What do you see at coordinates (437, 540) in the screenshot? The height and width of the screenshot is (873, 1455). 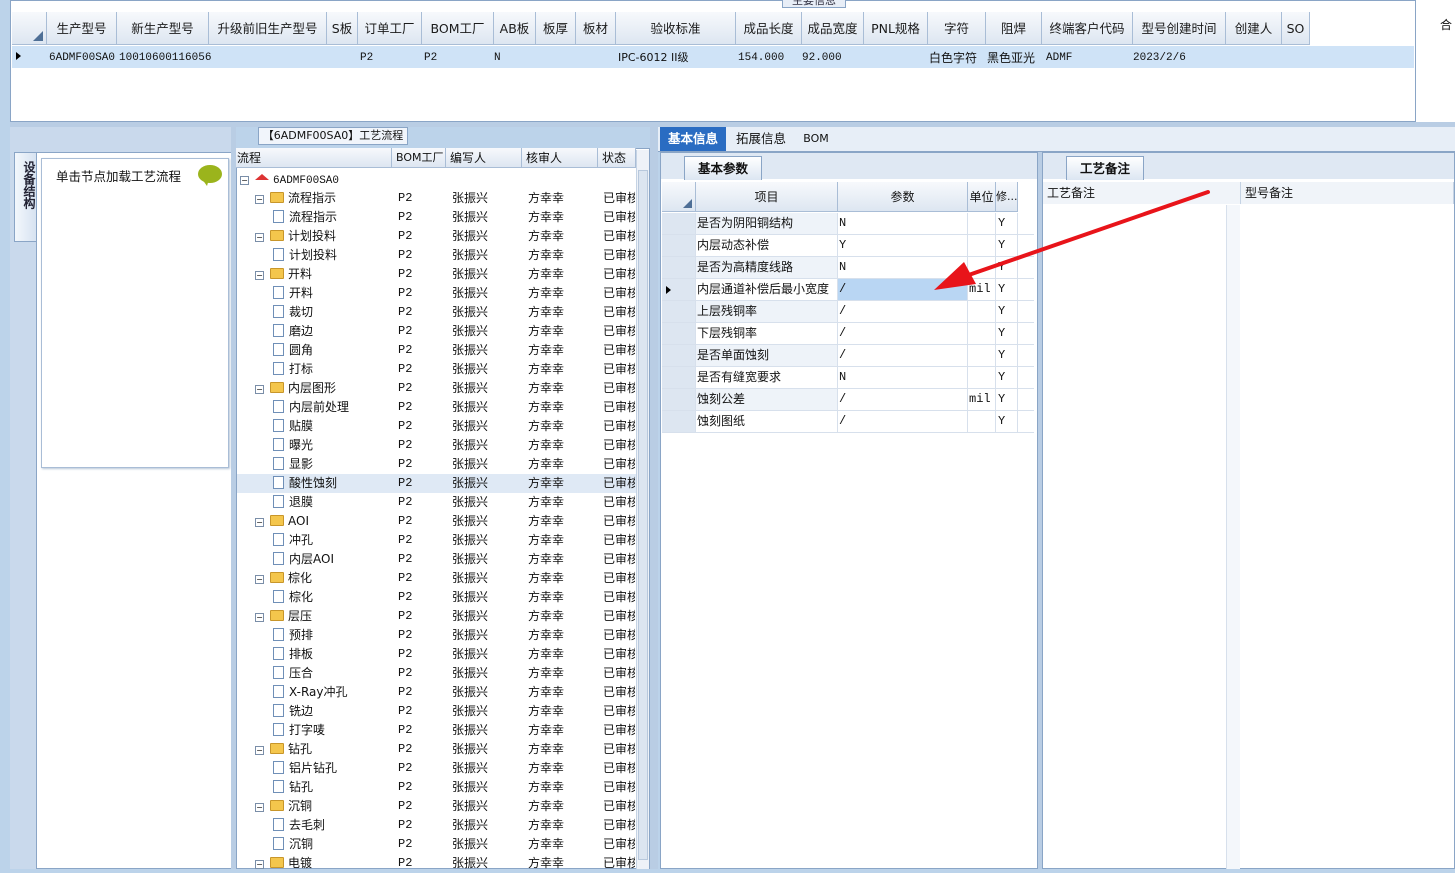 I see `tree-row: 冲孔 P2 张振兴 方幸幸 已审核` at bounding box center [437, 540].